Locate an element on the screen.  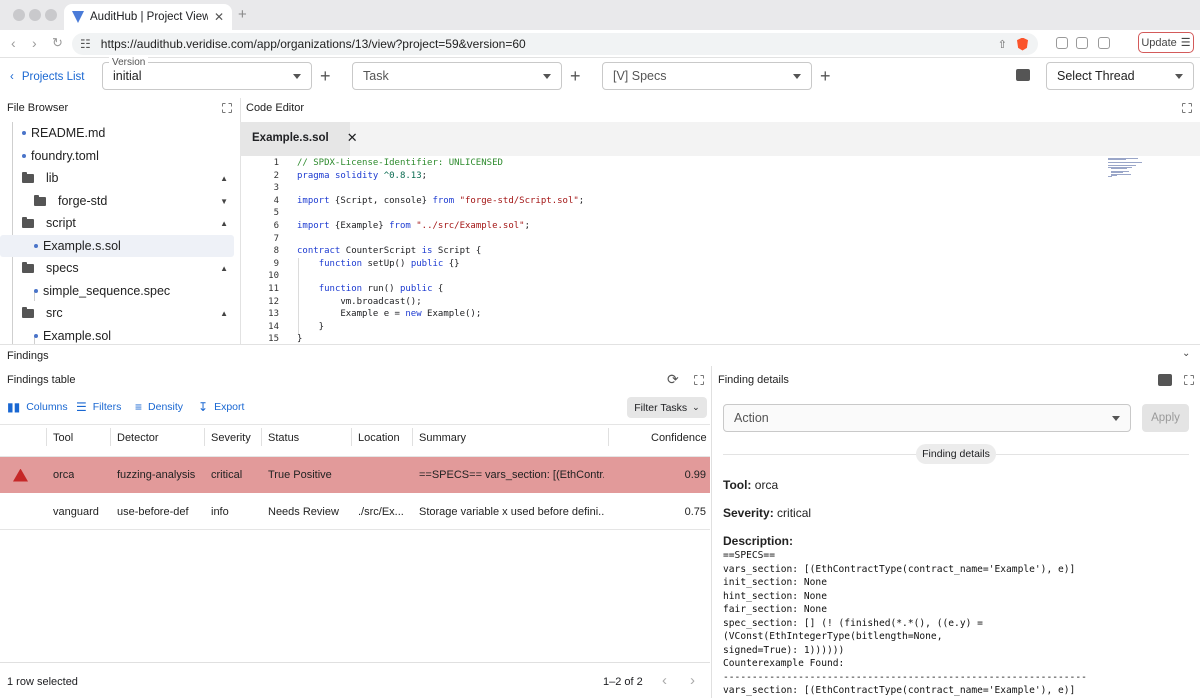
add-spec-button: + is located at coordinates (825, 76).